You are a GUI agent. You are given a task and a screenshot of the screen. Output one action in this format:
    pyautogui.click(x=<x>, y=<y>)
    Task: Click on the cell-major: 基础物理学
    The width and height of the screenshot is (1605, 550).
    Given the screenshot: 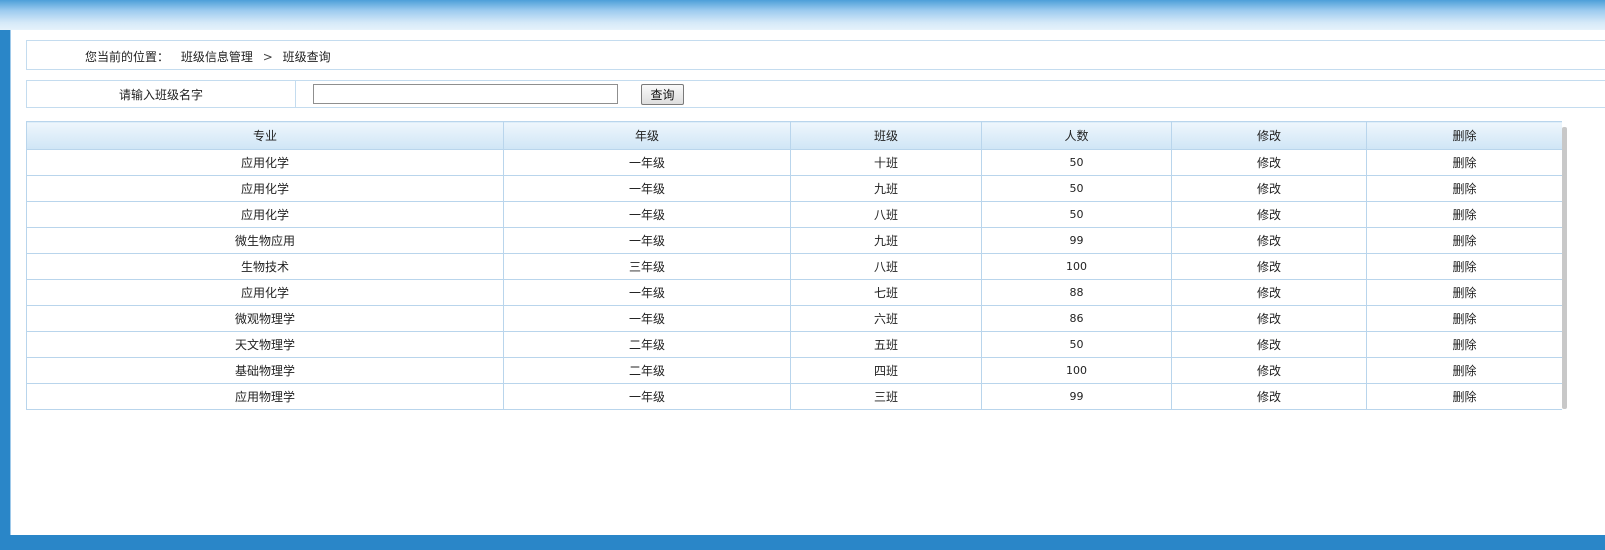 What is the action you would take?
    pyautogui.click(x=265, y=370)
    